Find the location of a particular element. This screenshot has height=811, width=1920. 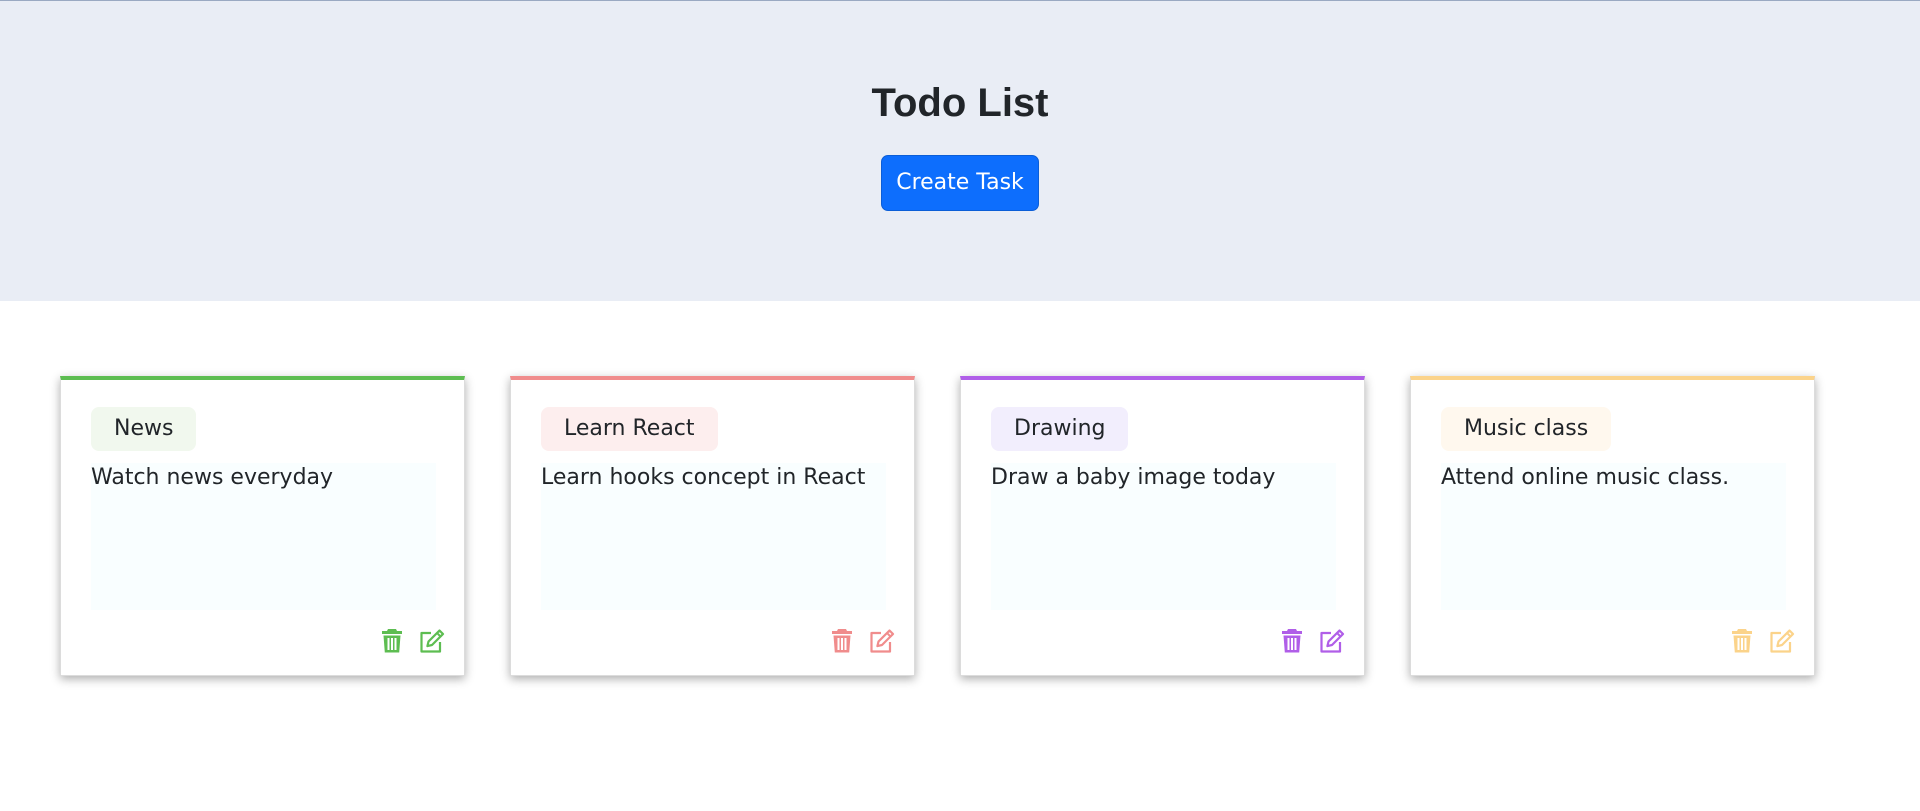

task-description-box: Watch news everyday is located at coordinates (263, 536).